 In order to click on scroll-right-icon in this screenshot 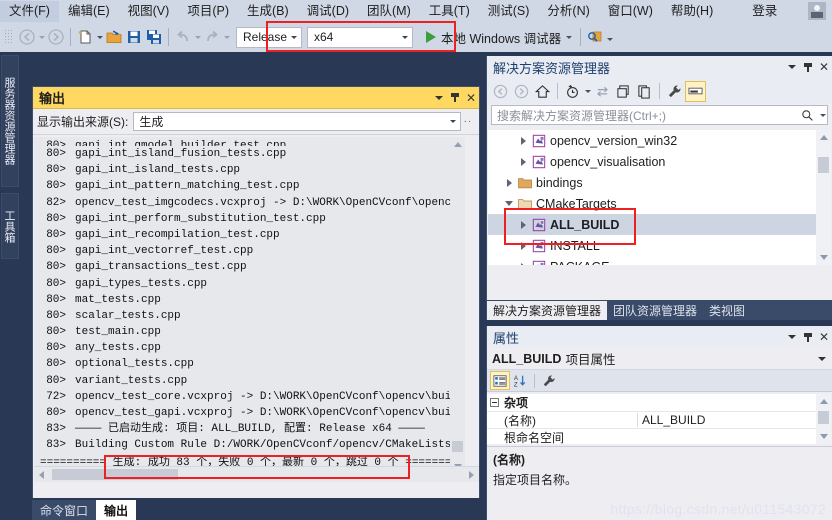, I will do `click(471, 474)`.